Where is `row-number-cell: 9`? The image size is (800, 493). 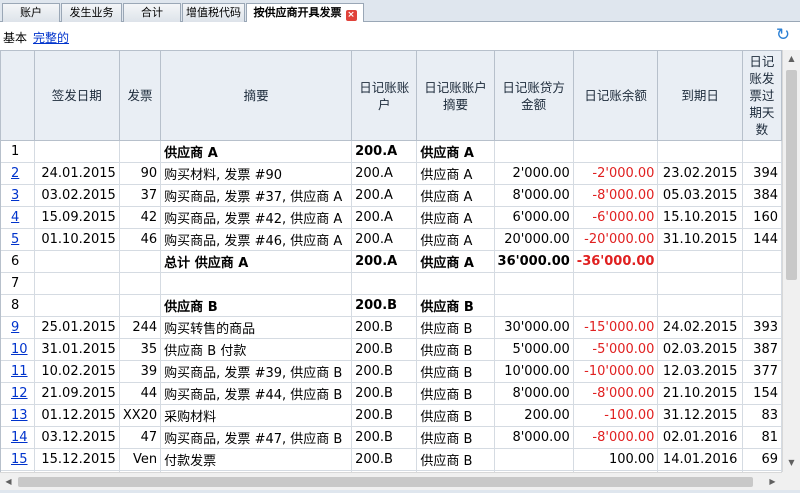
row-number-cell: 9 is located at coordinates (18, 327).